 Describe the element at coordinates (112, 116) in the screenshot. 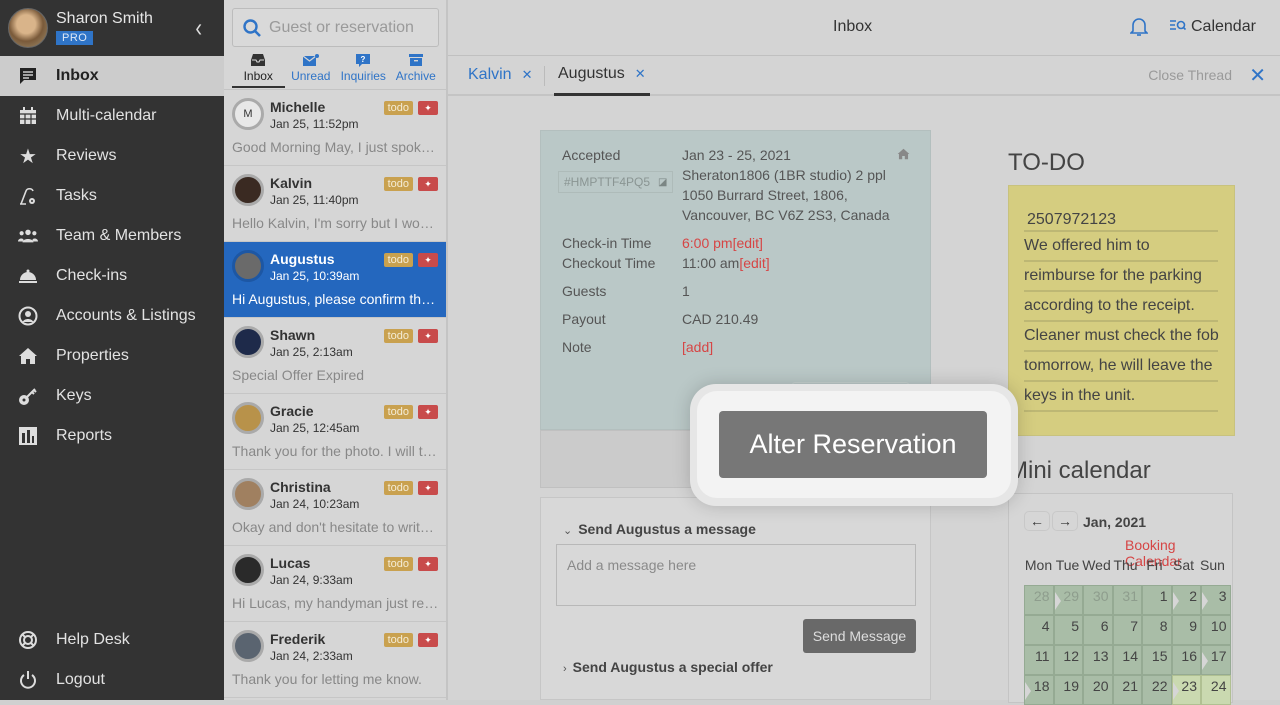

I see `sidebar-item-multi-calendar: Multi-calendar` at that location.